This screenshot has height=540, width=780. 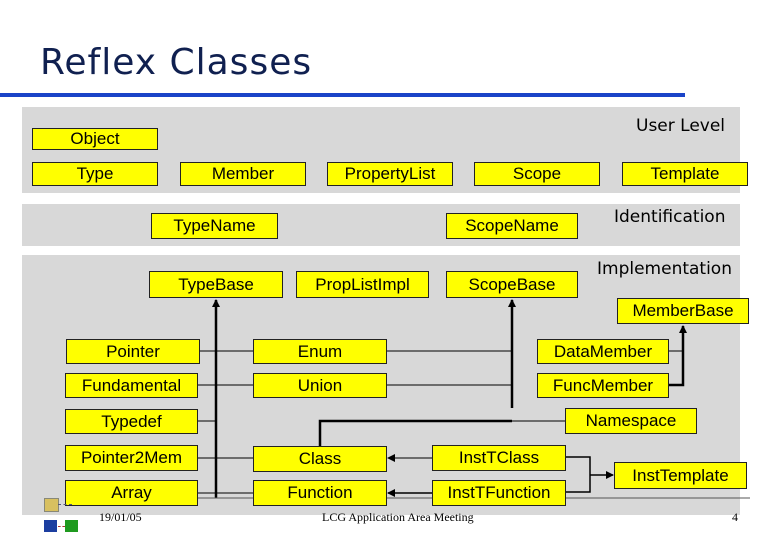 What do you see at coordinates (631, 421) in the screenshot?
I see `box-namespace: Namespace` at bounding box center [631, 421].